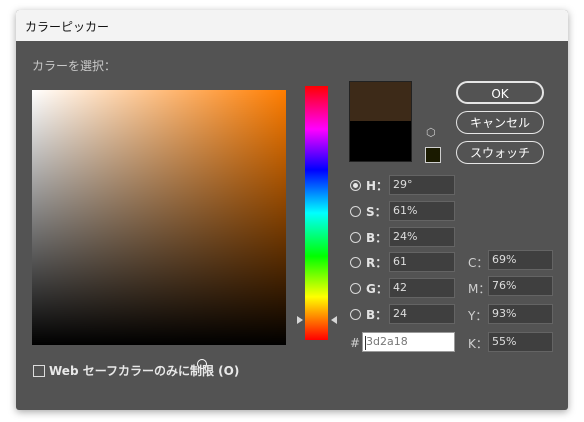 Image resolution: width=584 pixels, height=422 pixels. I want to click on black-key-input: 55%, so click(520, 342).